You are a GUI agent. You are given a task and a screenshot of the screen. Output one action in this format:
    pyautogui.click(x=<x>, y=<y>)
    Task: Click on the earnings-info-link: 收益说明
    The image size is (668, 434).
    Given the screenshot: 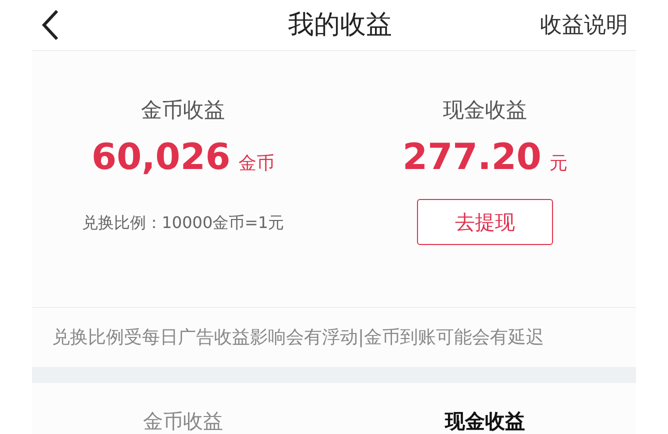 What is the action you would take?
    pyautogui.click(x=584, y=25)
    